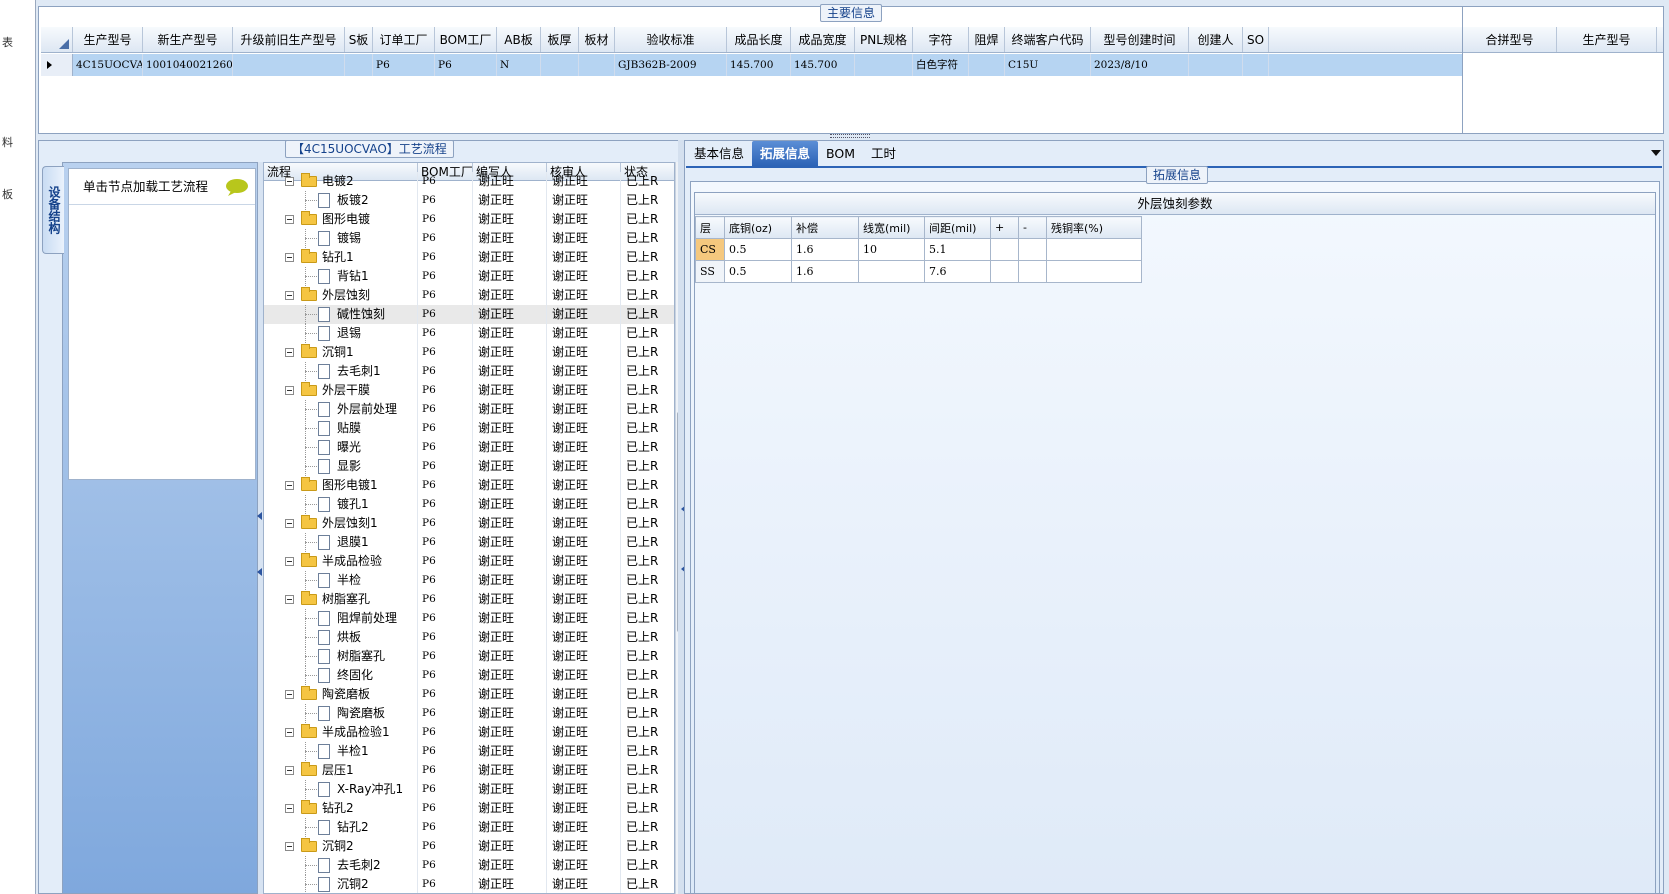 The height and width of the screenshot is (894, 1669). What do you see at coordinates (469, 827) in the screenshot?
I see `tree-node-step: 钻孔2 P6 谢正旺 谢正旺 已上R` at bounding box center [469, 827].